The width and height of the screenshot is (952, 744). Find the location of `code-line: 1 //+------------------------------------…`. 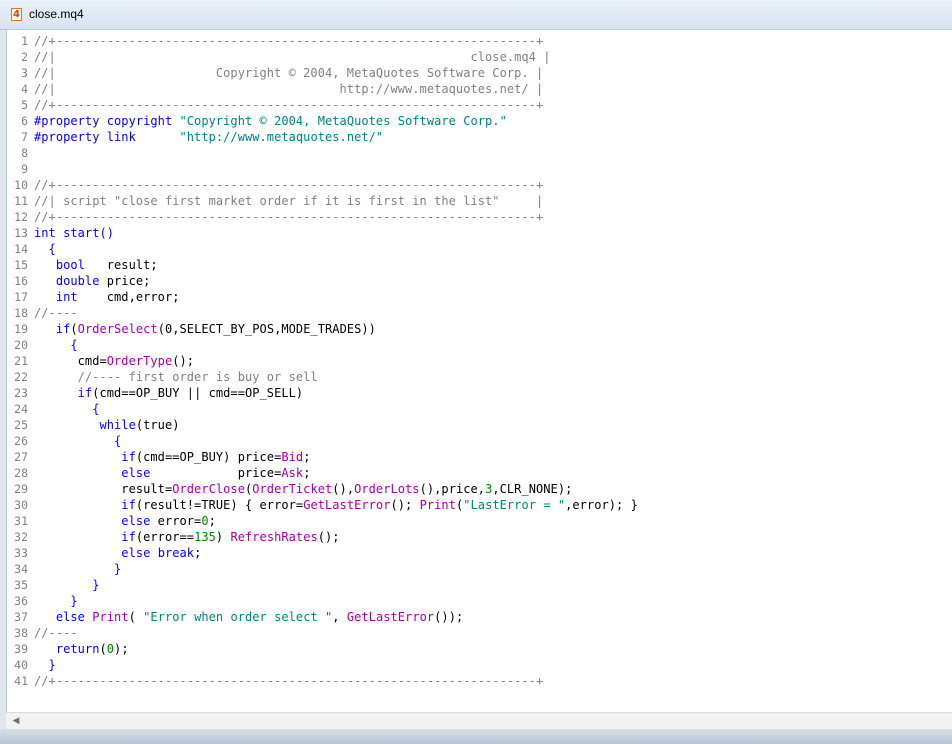

code-line: 1 //+------------------------------------… is located at coordinates (477, 41).